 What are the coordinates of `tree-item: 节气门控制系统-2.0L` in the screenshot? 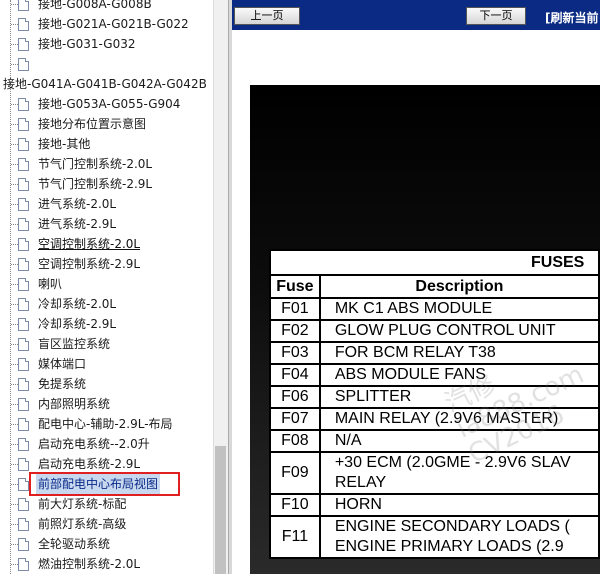 It's located at (106, 164).